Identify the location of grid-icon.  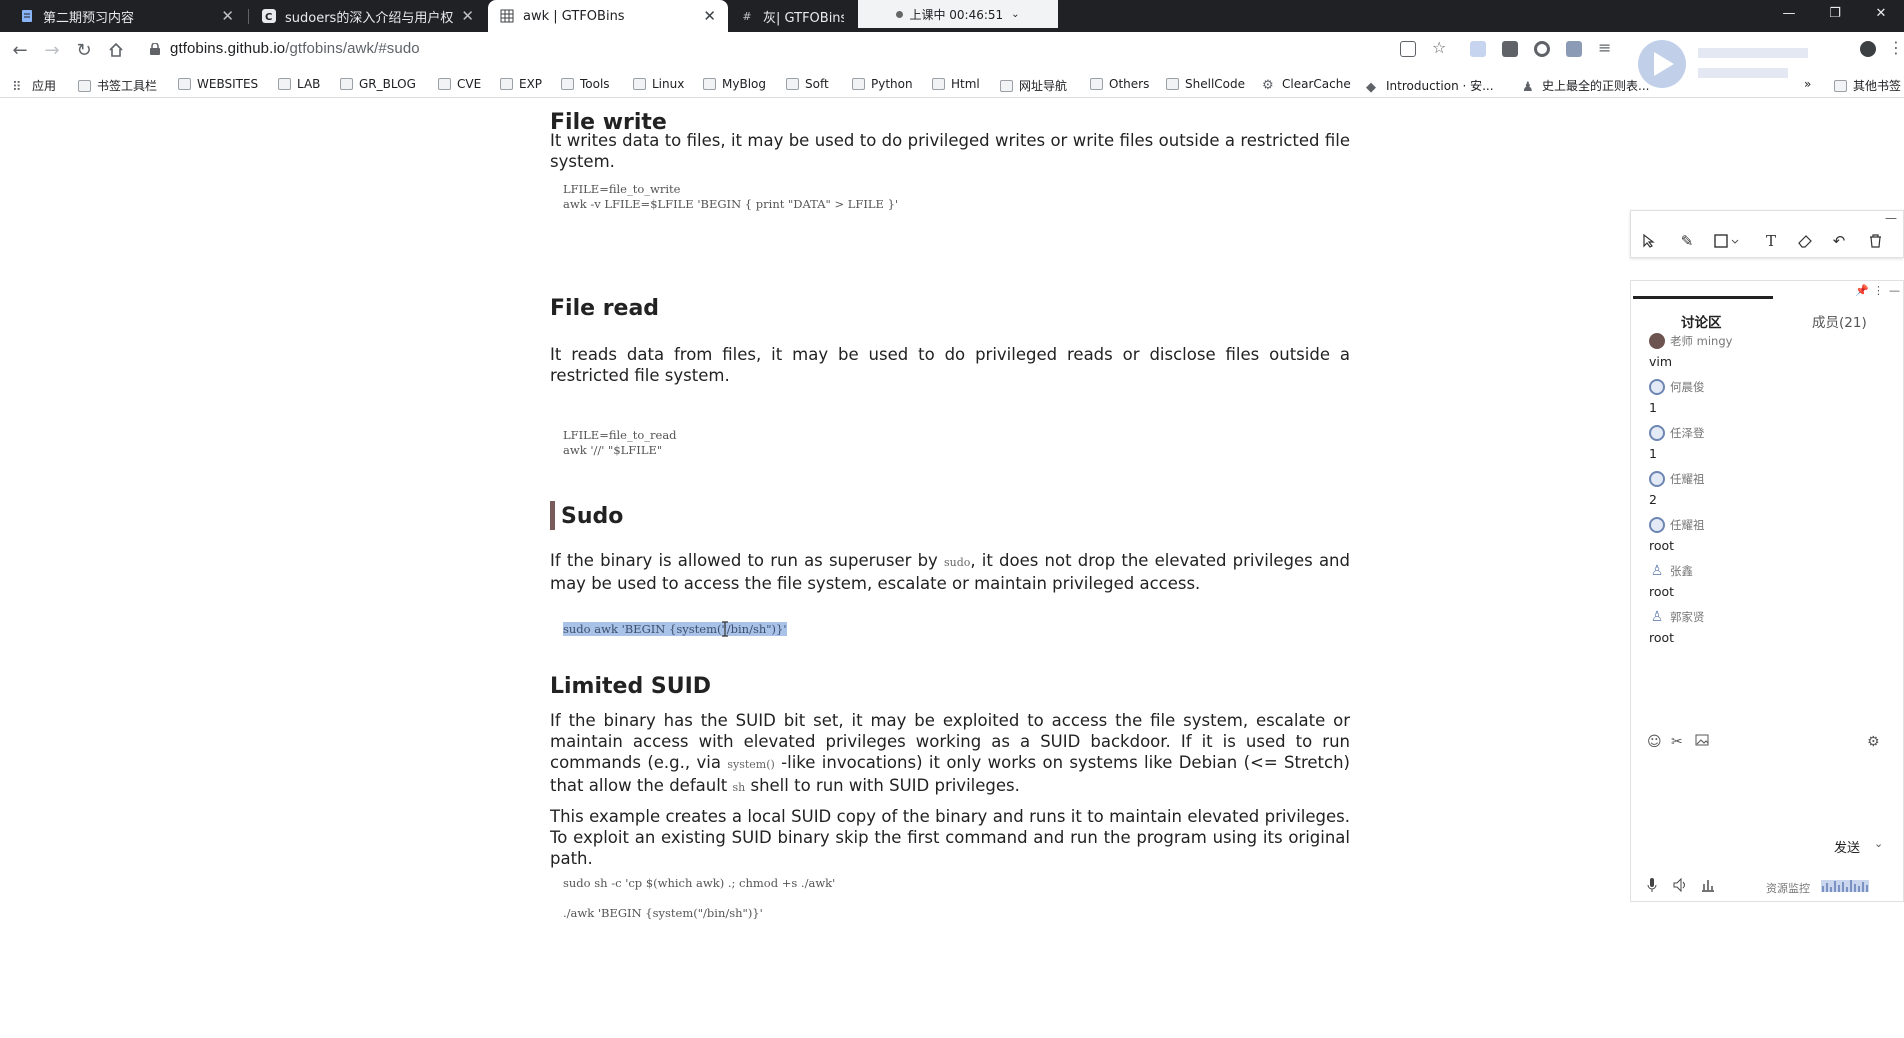
(507, 16).